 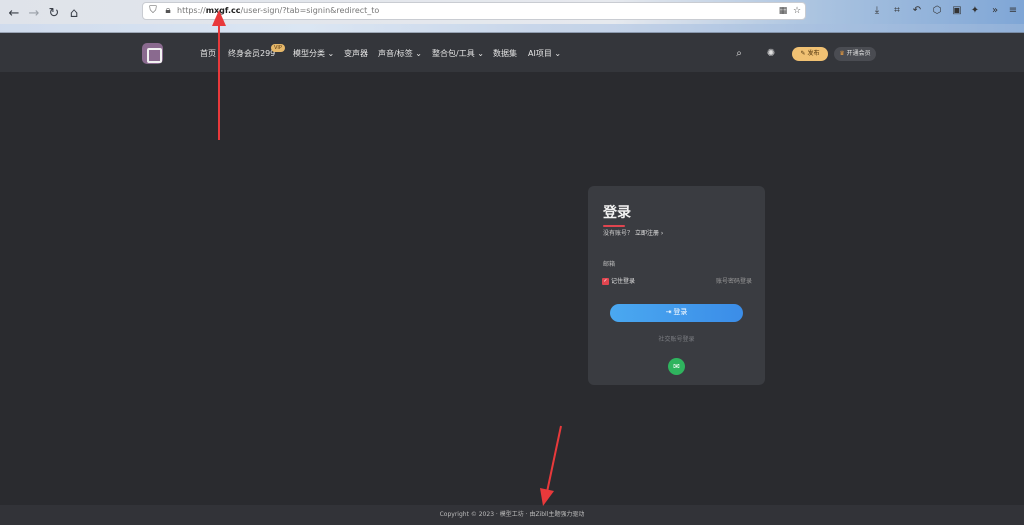 I want to click on annotation-arrow-down, so click(x=551, y=465).